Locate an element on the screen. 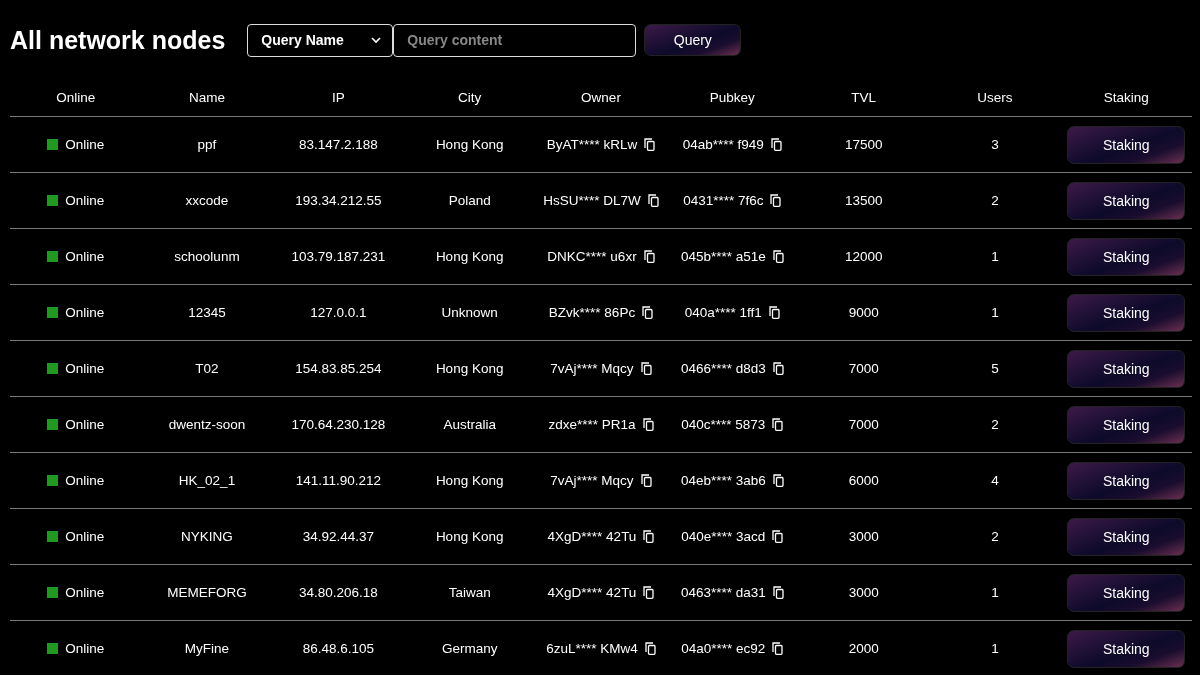  column-header: Name is located at coordinates (207, 97).